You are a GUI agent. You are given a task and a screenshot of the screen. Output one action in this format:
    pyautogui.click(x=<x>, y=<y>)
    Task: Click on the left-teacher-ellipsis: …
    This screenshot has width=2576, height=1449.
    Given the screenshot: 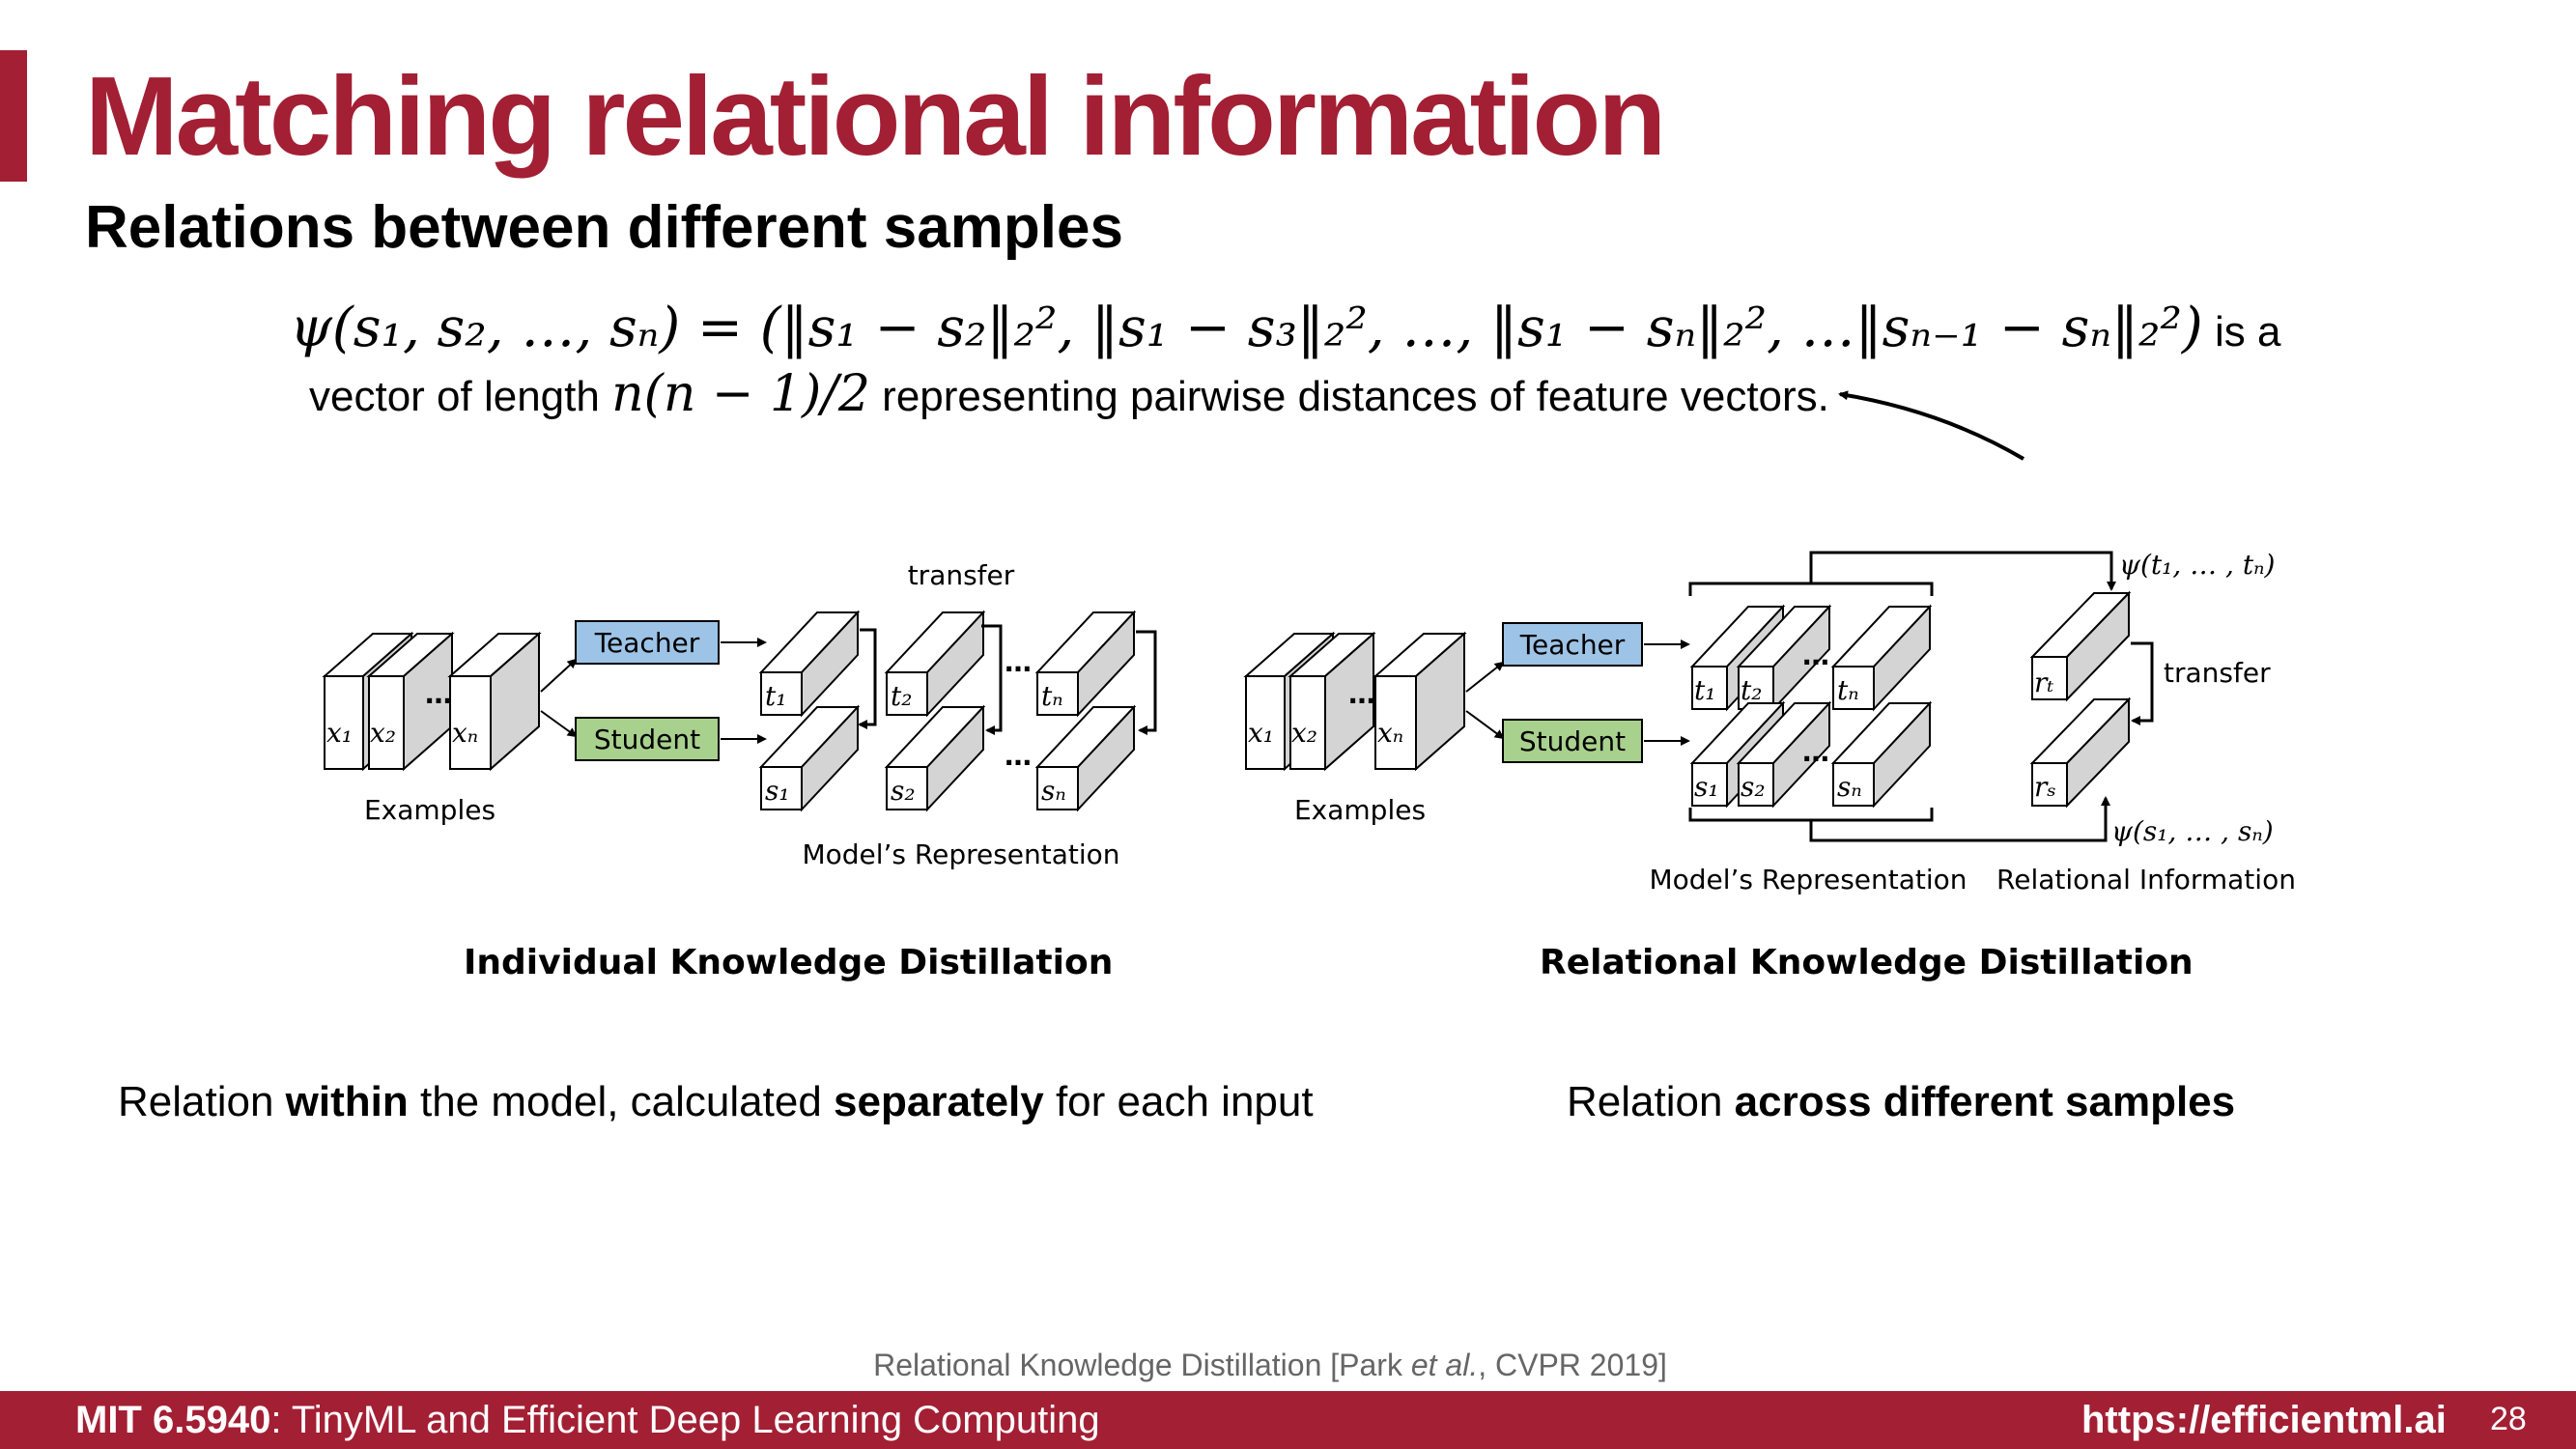 What is the action you would take?
    pyautogui.click(x=1019, y=662)
    